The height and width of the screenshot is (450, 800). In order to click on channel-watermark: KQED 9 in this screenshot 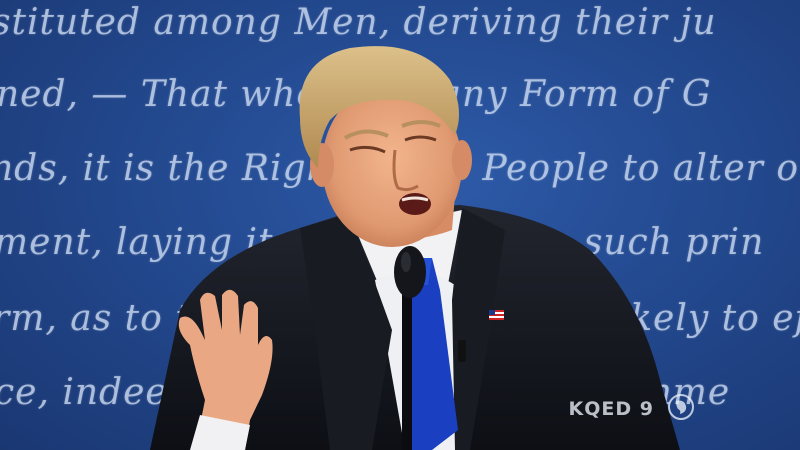, I will do `click(631, 407)`.